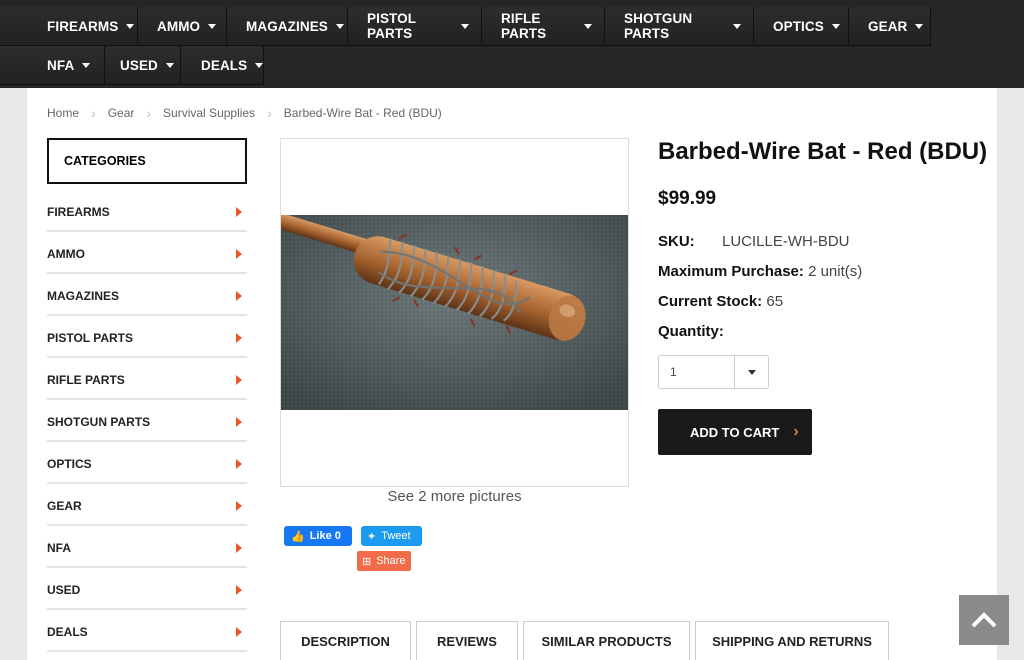 The height and width of the screenshot is (660, 1024). I want to click on nav-item-firearms: FIREARMS, so click(69, 26).